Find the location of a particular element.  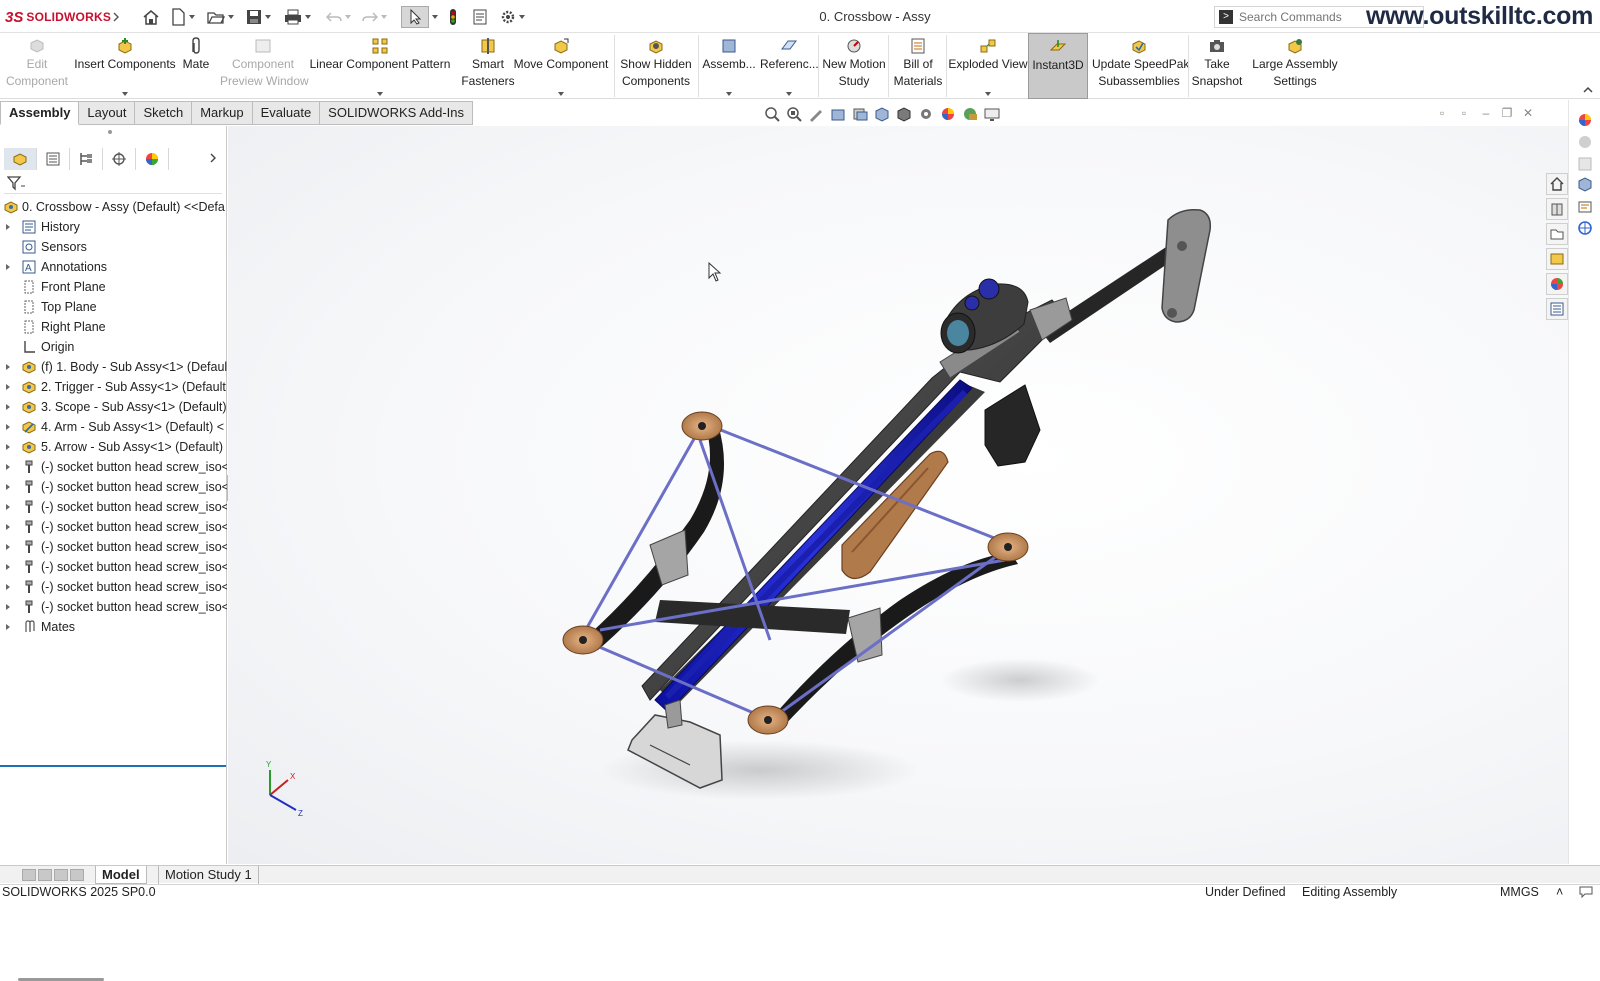

tree-item-annotations: A Annotations is located at coordinates (113, 267).